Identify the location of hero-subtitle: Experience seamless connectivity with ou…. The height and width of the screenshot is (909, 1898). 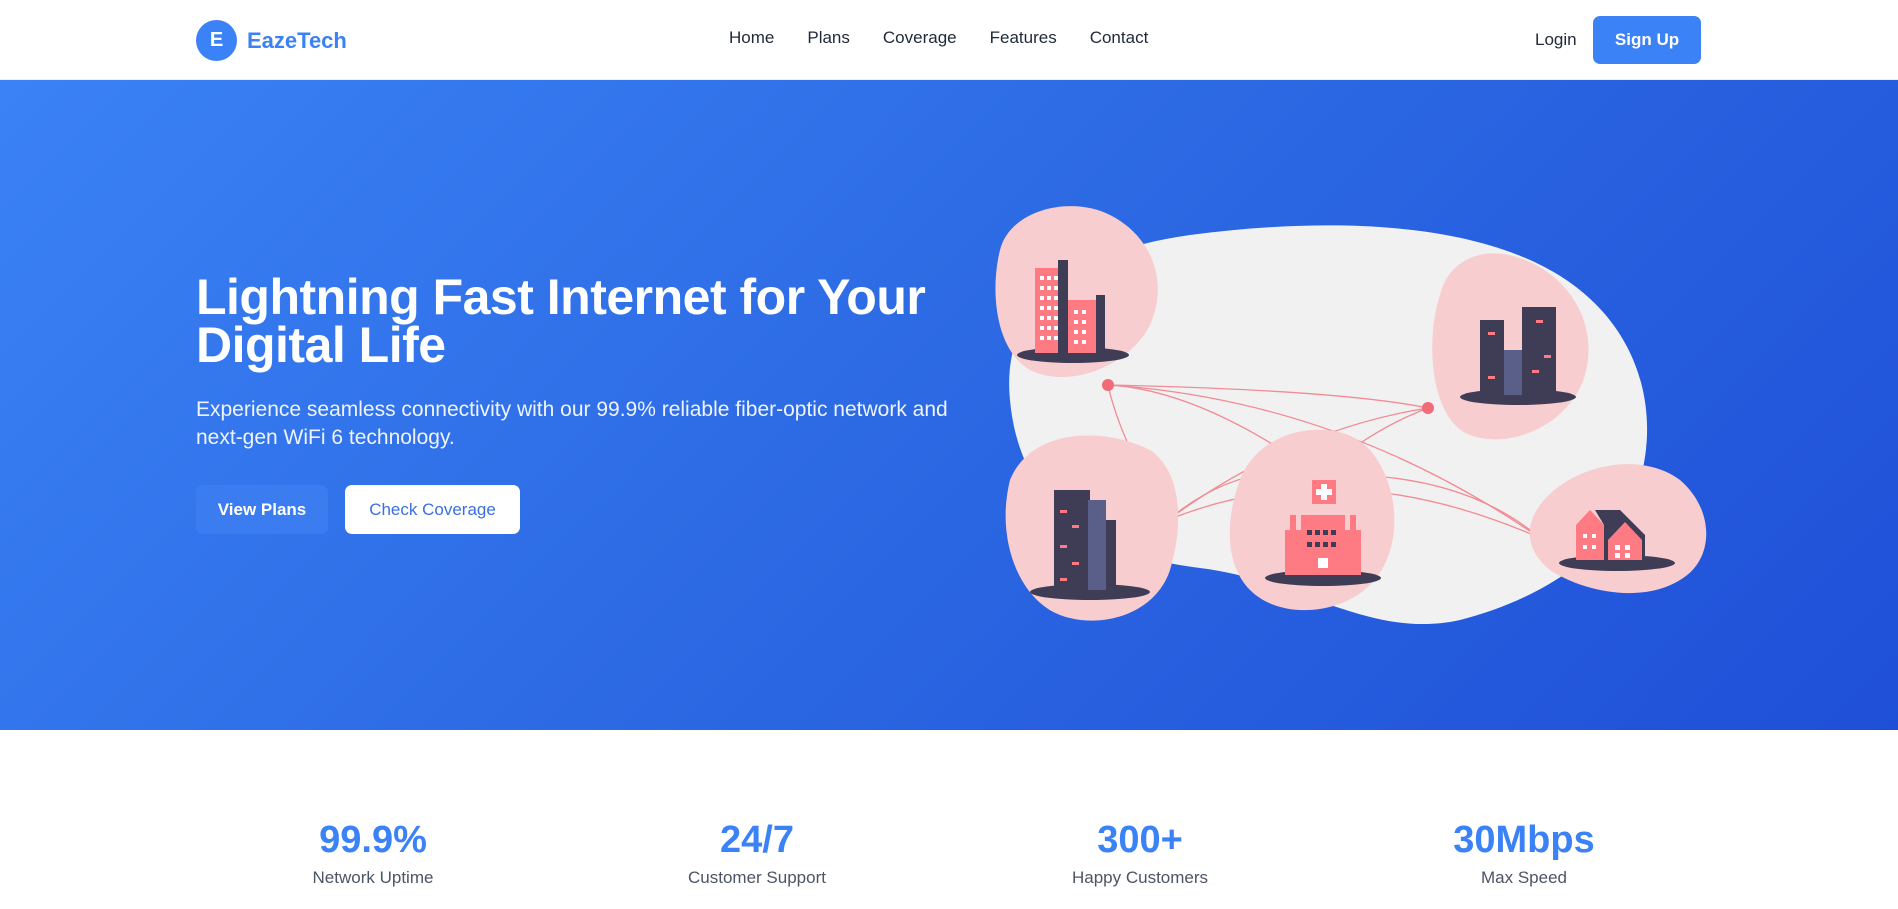
(572, 423).